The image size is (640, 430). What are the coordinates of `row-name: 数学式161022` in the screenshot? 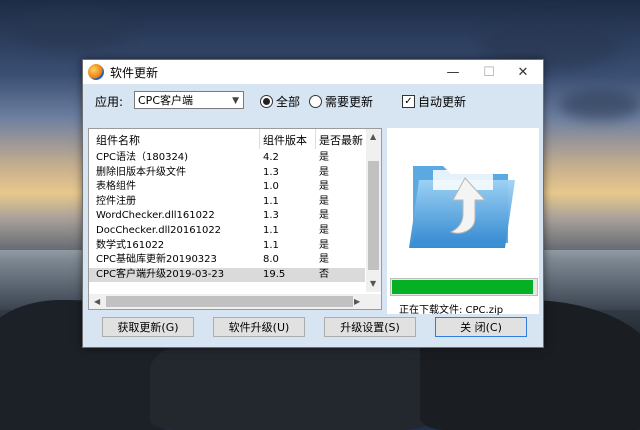 It's located at (130, 245).